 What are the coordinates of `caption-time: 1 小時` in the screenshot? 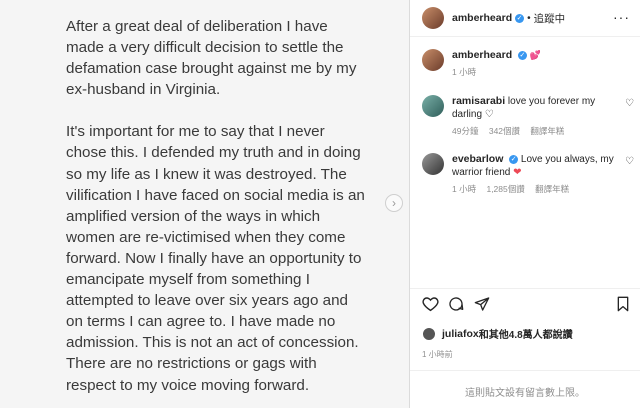 It's located at (464, 72).